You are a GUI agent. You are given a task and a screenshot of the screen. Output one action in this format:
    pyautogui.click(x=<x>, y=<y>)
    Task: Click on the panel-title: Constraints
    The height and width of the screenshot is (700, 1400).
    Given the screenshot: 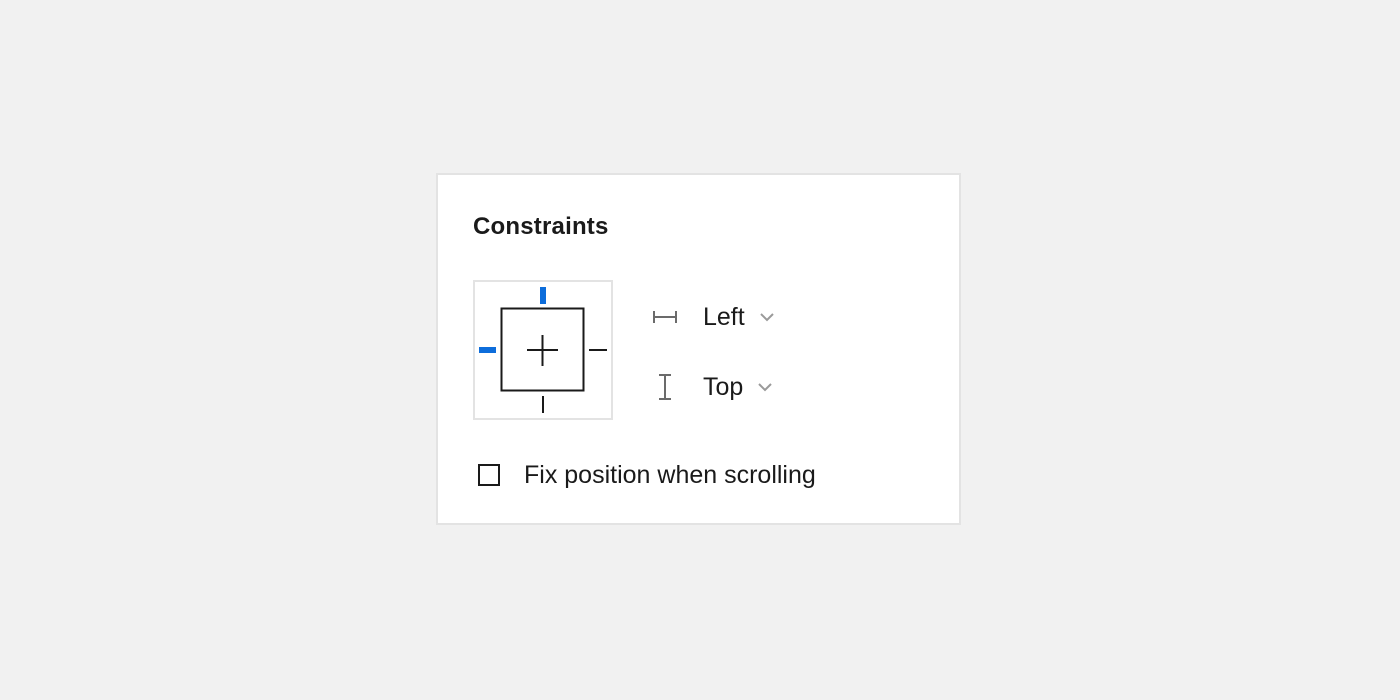 What is the action you would take?
    pyautogui.click(x=541, y=226)
    